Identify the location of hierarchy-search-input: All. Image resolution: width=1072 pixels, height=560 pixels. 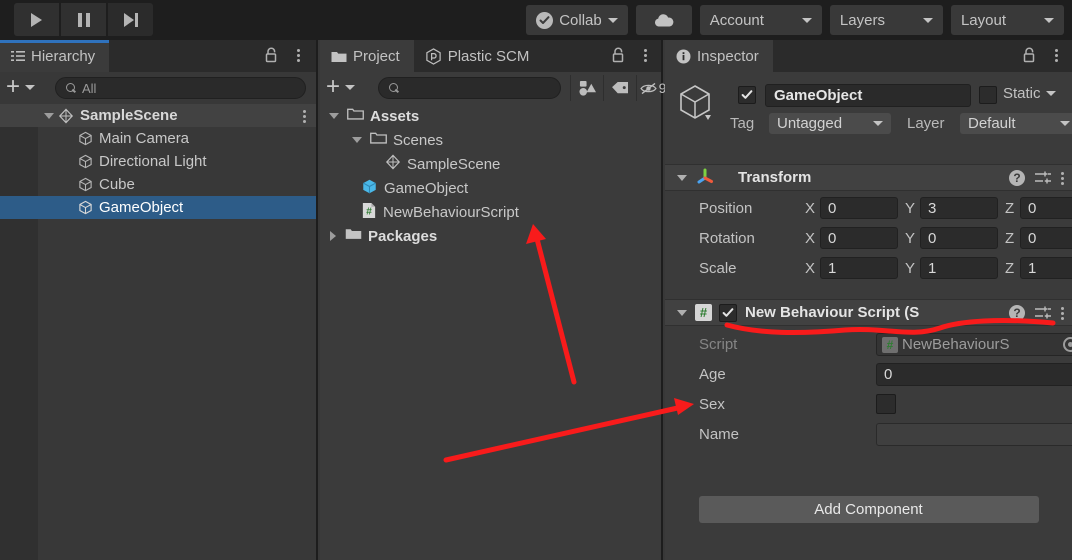
(180, 88).